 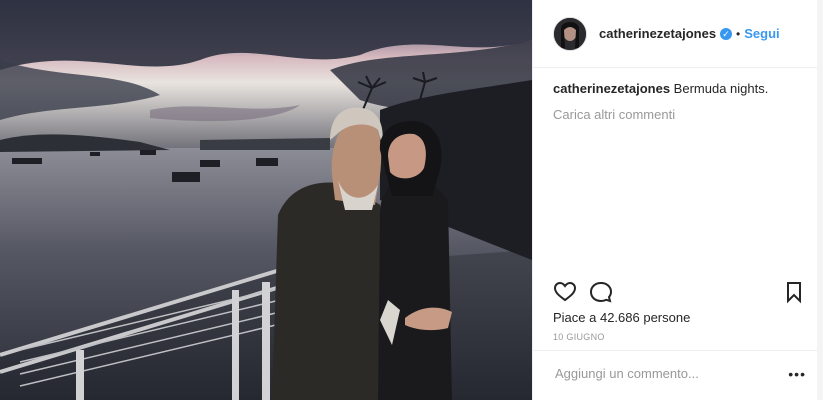 I want to click on avatar, so click(x=570, y=33).